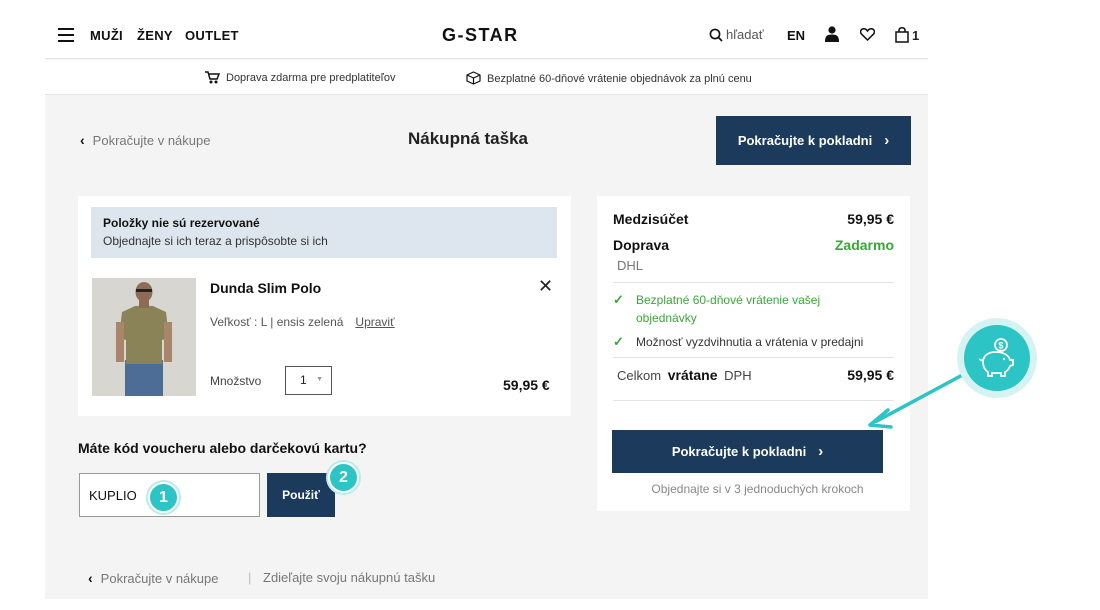 This screenshot has height=610, width=1100. I want to click on continue-shopping-label: Pokračujte v nákupe, so click(151, 140).